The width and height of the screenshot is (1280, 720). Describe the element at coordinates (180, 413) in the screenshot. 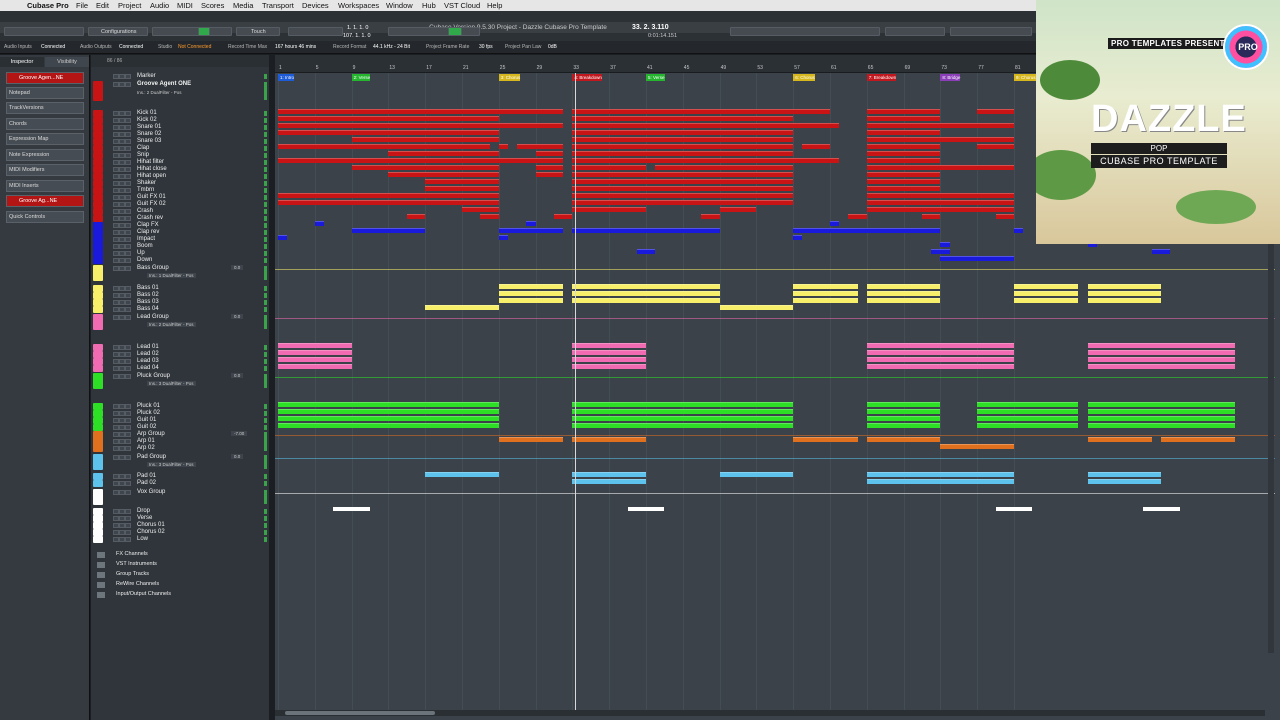

I see `track-pluck-02: Pluck 02` at that location.